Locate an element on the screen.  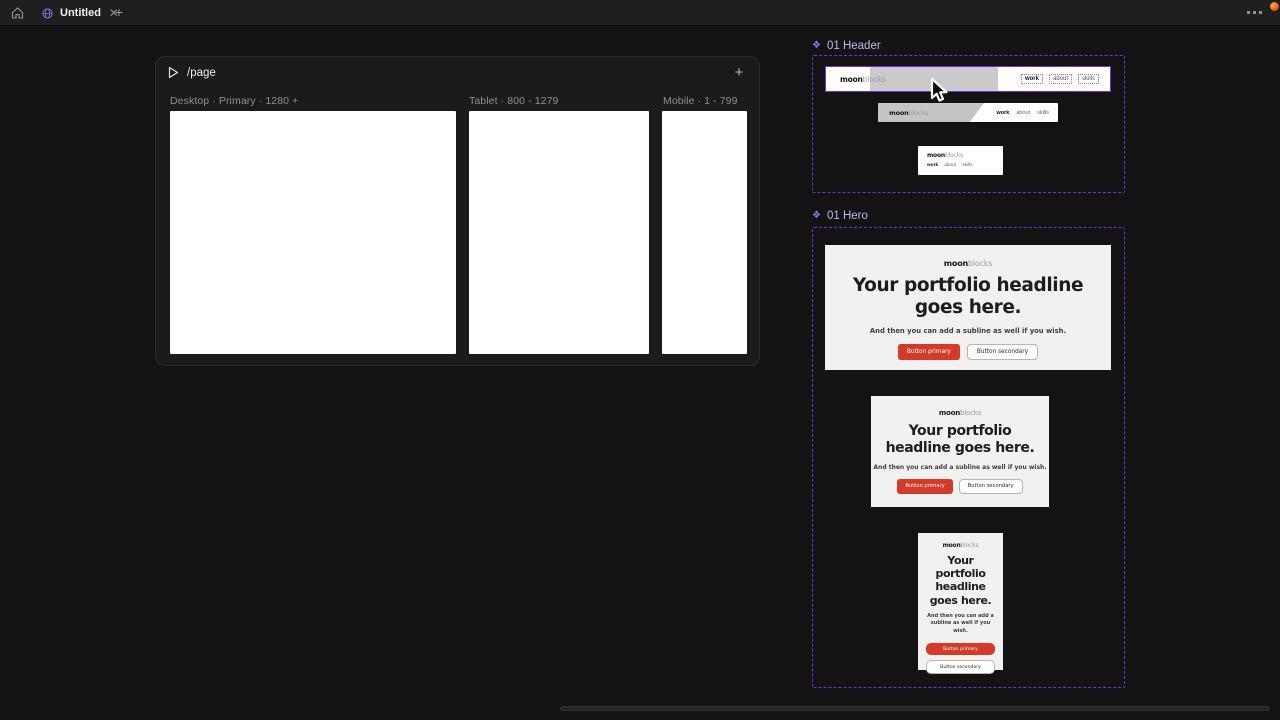
home-icon is located at coordinates (17, 13).